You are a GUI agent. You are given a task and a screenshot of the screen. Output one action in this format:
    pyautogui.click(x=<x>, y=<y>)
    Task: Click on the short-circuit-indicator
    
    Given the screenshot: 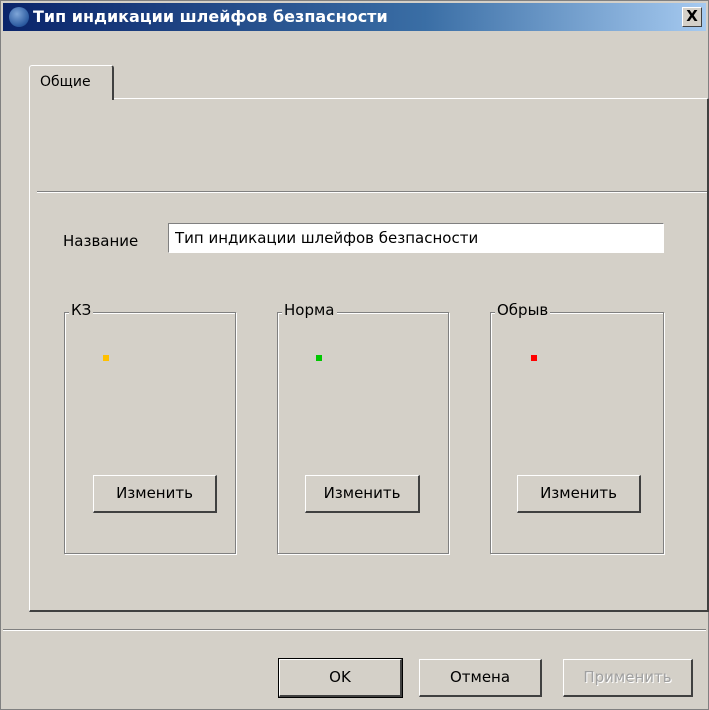 What is the action you would take?
    pyautogui.click(x=106, y=358)
    